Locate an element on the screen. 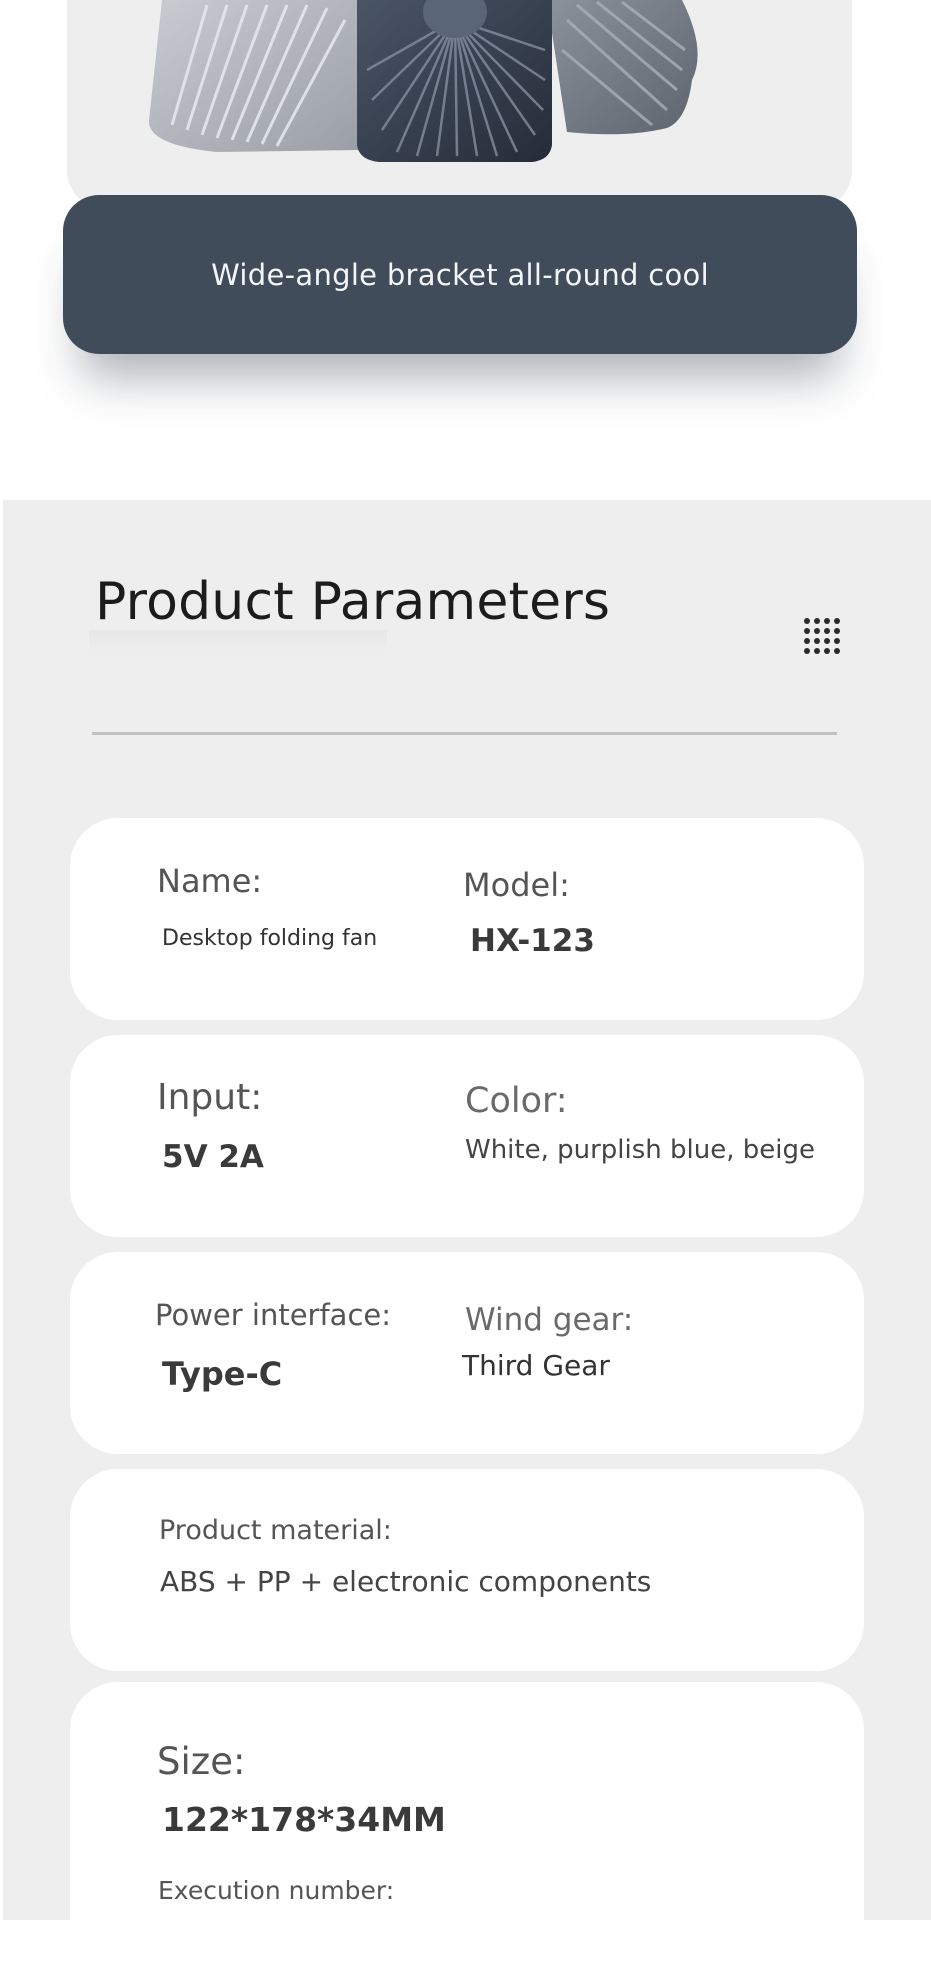  product-image-card is located at coordinates (459, 105).